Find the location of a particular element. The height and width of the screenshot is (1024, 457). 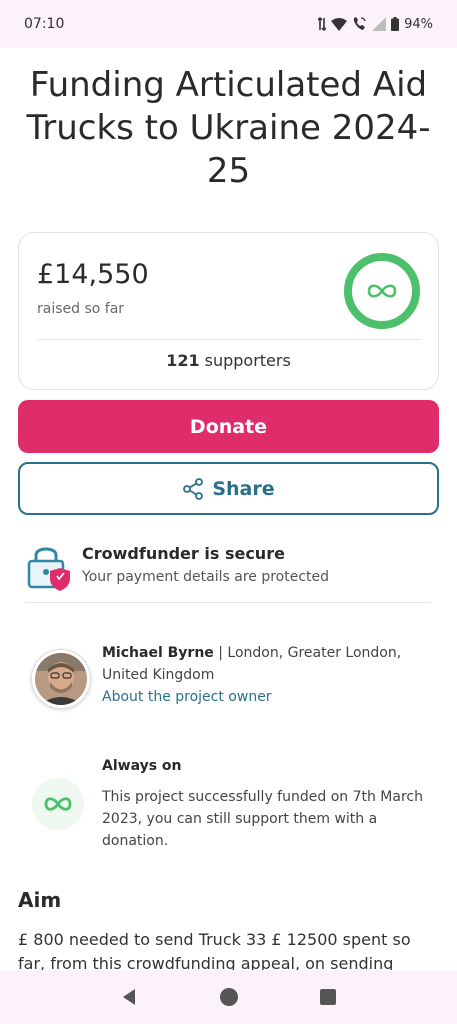

wifi-call-icon is located at coordinates (359, 23).